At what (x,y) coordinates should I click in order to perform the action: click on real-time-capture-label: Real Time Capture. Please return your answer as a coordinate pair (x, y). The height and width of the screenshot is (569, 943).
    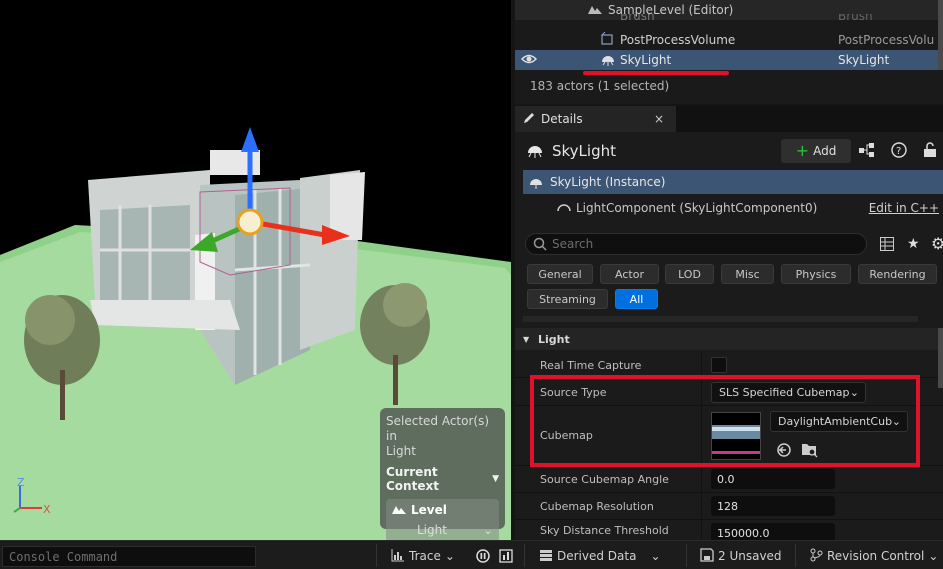
    Looking at the image, I should click on (591, 365).